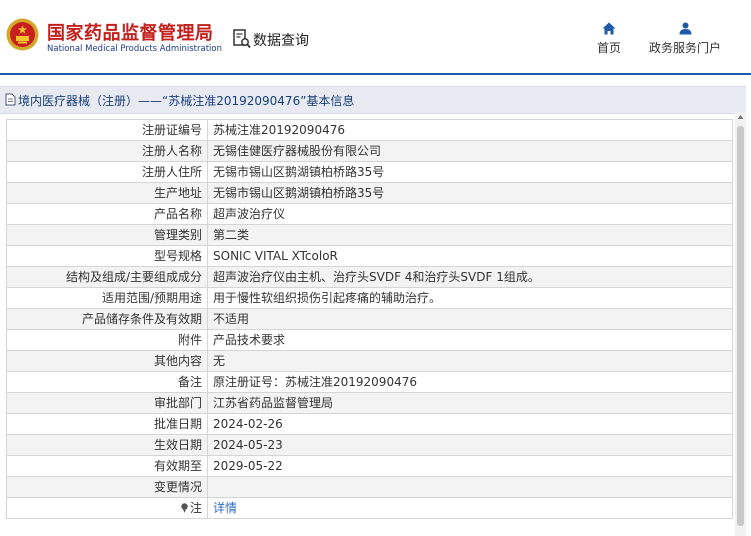 The image size is (751, 536). Describe the element at coordinates (177, 256) in the screenshot. I see `field-label-text: 型号规格` at that location.